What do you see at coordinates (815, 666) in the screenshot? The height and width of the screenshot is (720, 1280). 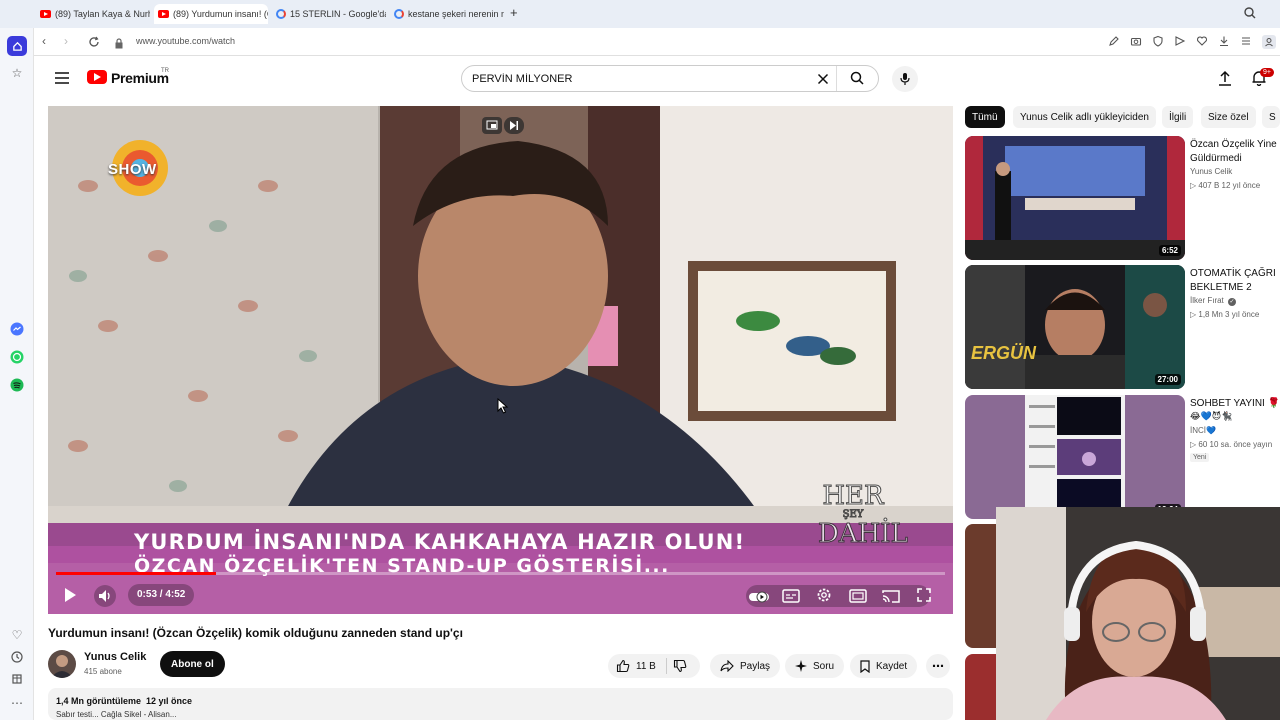 I see `ask-button: Soru` at bounding box center [815, 666].